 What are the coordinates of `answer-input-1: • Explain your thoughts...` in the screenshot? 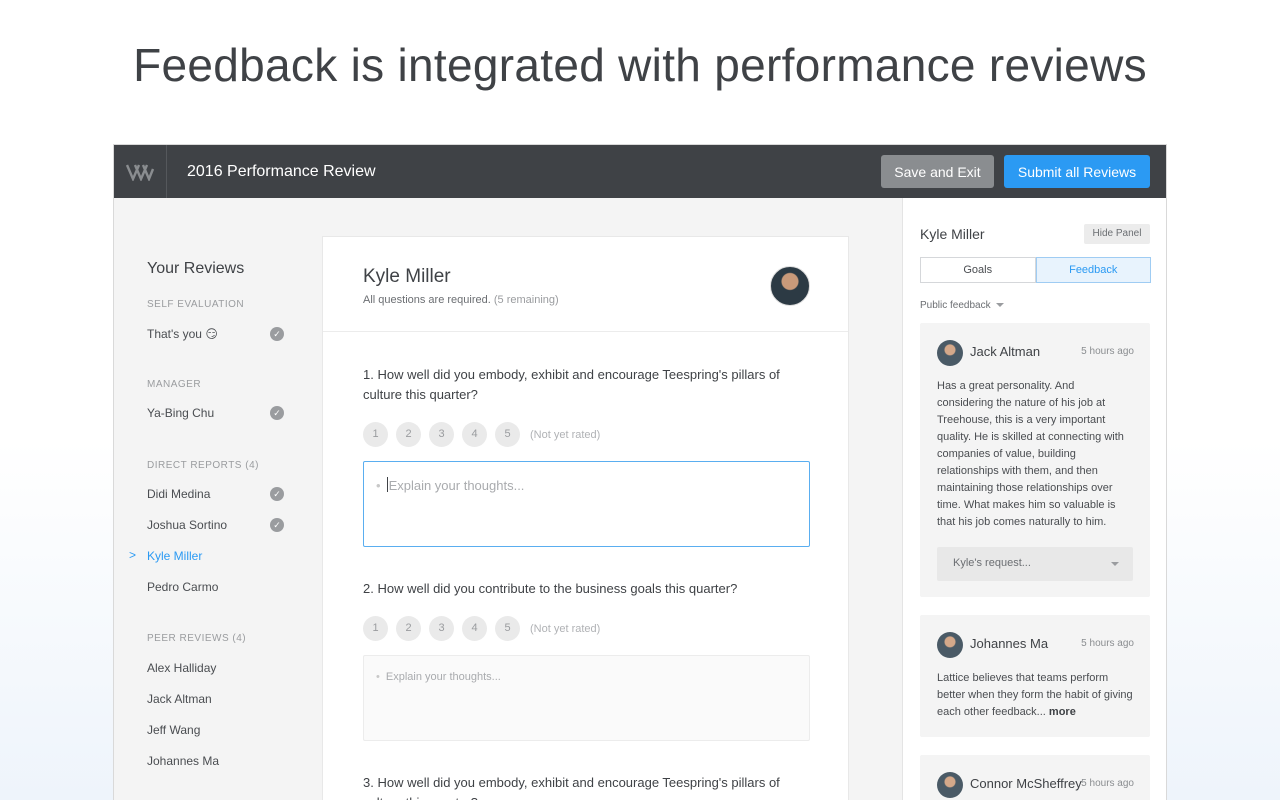 It's located at (586, 504).